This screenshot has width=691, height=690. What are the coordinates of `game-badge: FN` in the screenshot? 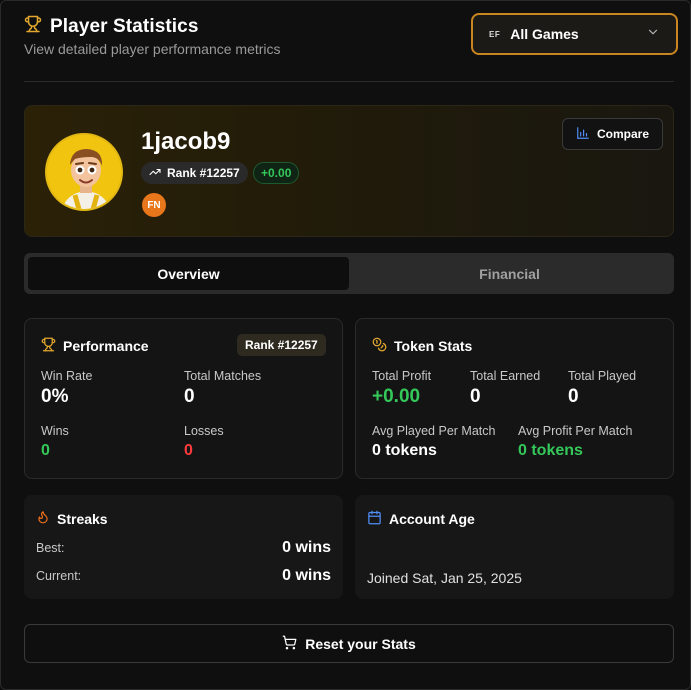 It's located at (154, 205).